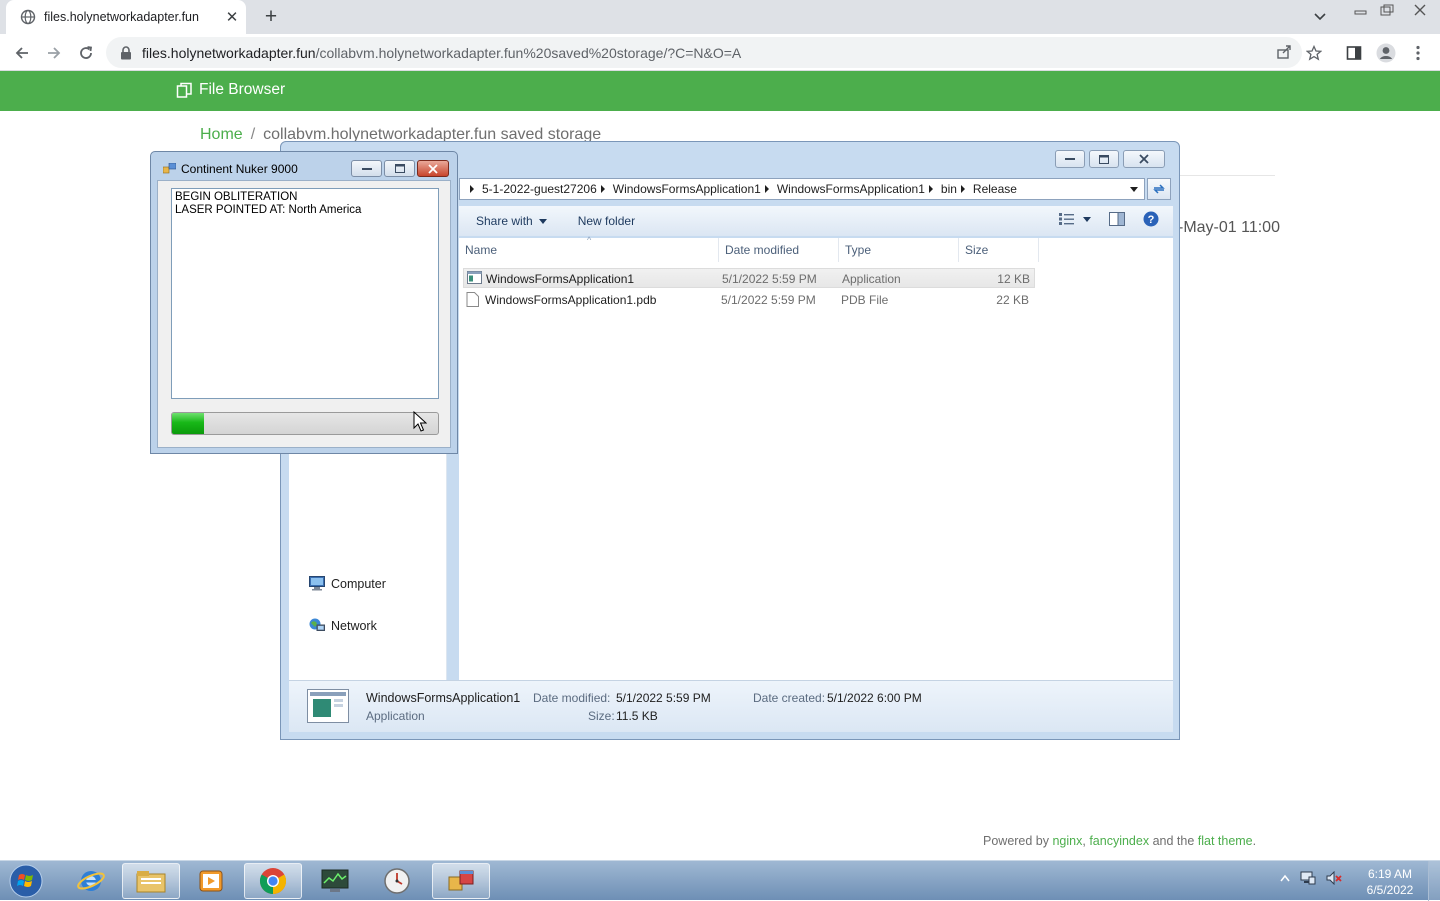  I want to click on address-dropdown-icon, so click(1134, 189).